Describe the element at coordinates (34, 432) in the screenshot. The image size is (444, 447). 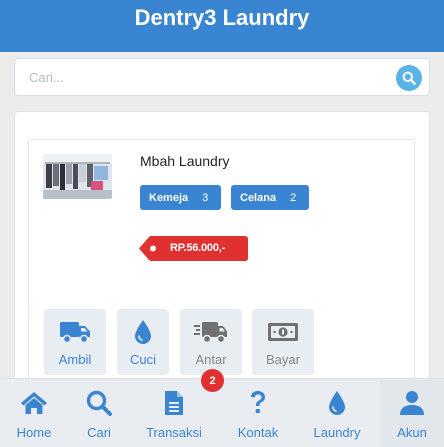
I see `nav-label: Home` at that location.